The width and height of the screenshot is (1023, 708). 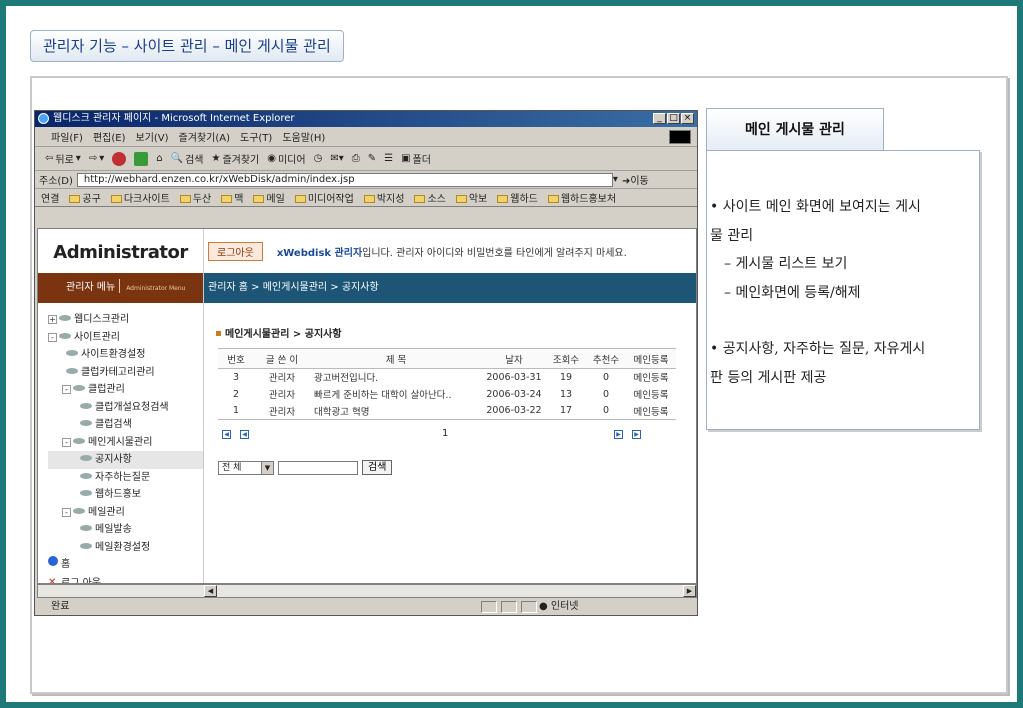 I want to click on discuss-icon: ☰, so click(x=388, y=158).